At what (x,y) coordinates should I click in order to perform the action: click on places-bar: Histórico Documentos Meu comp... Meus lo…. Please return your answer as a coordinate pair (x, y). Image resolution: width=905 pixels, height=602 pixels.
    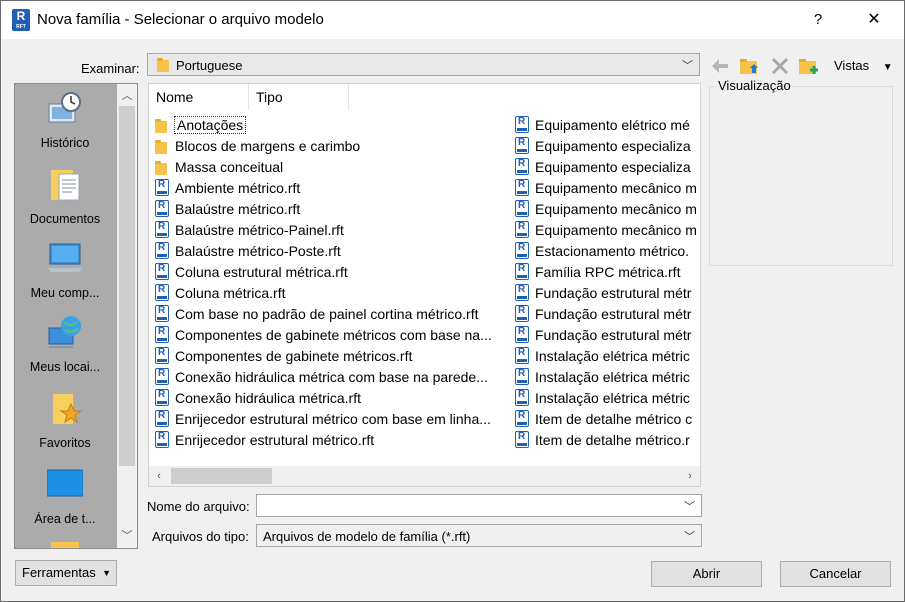
    Looking at the image, I should click on (76, 316).